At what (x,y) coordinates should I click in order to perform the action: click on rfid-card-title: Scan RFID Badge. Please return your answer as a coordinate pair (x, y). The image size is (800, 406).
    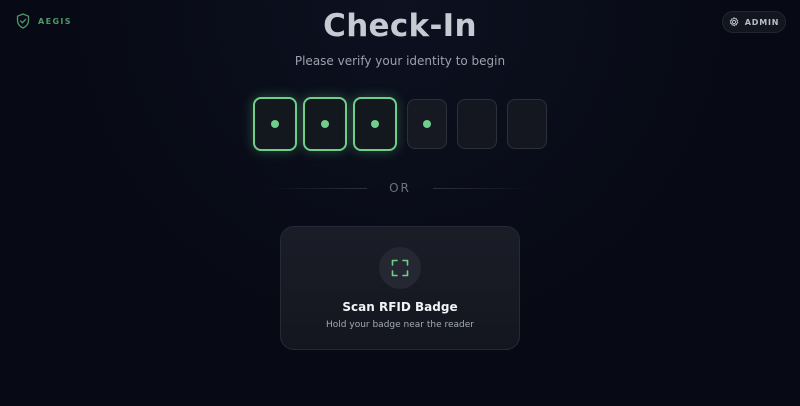
    Looking at the image, I should click on (400, 307).